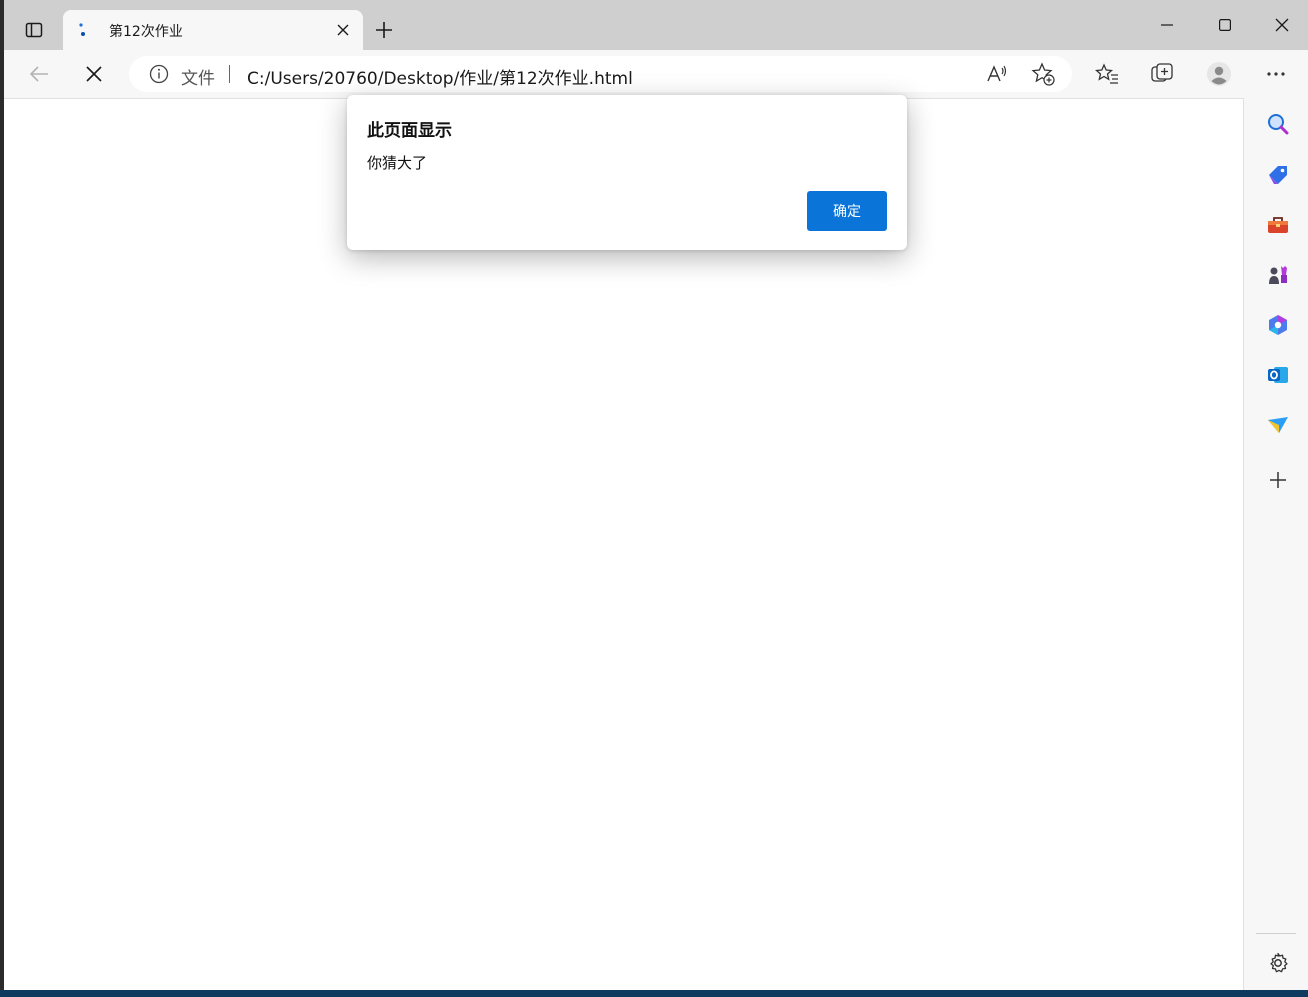 The image size is (1308, 997). I want to click on edge-sidebar, so click(1276, 544).